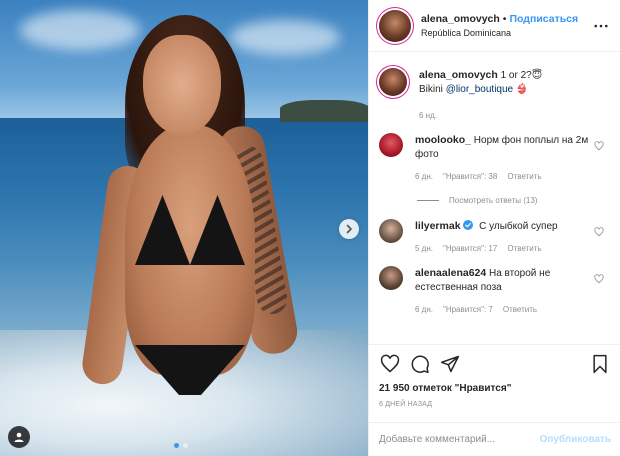  Describe the element at coordinates (393, 82) in the screenshot. I see `caption-avatar` at that location.